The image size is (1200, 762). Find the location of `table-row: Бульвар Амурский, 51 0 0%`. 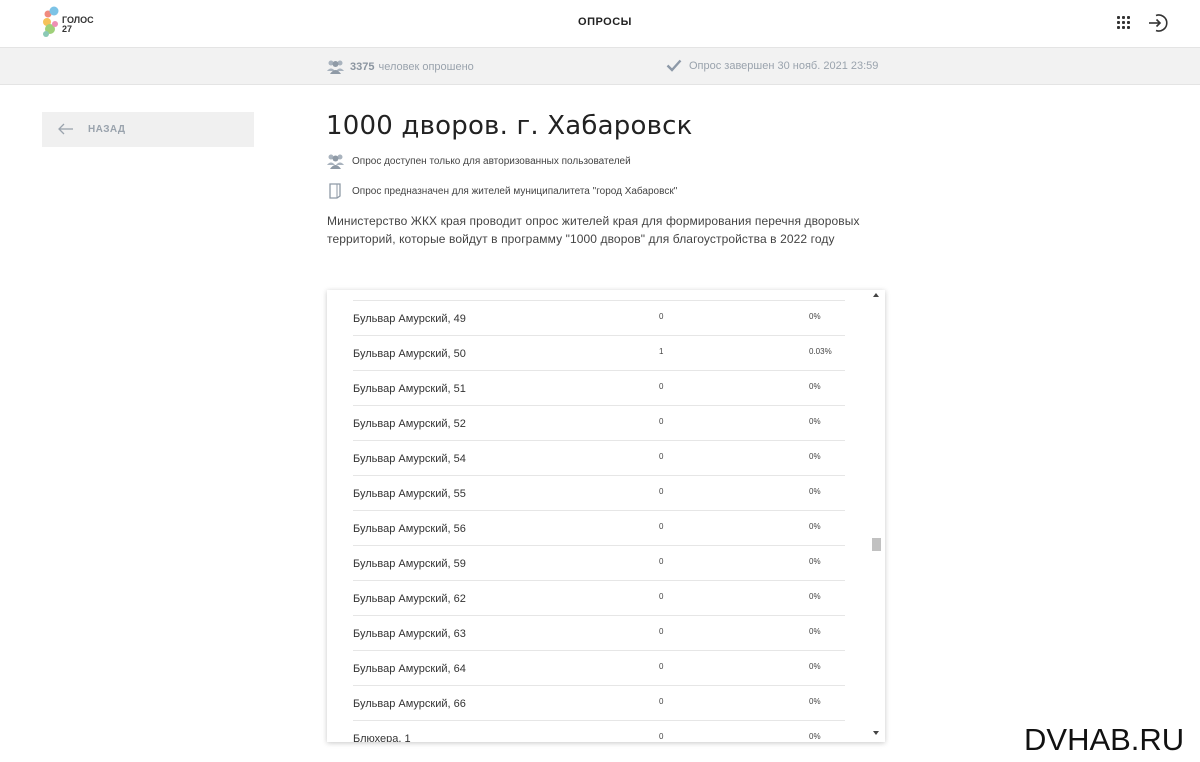

table-row: Бульвар Амурский, 51 0 0% is located at coordinates (599, 387).